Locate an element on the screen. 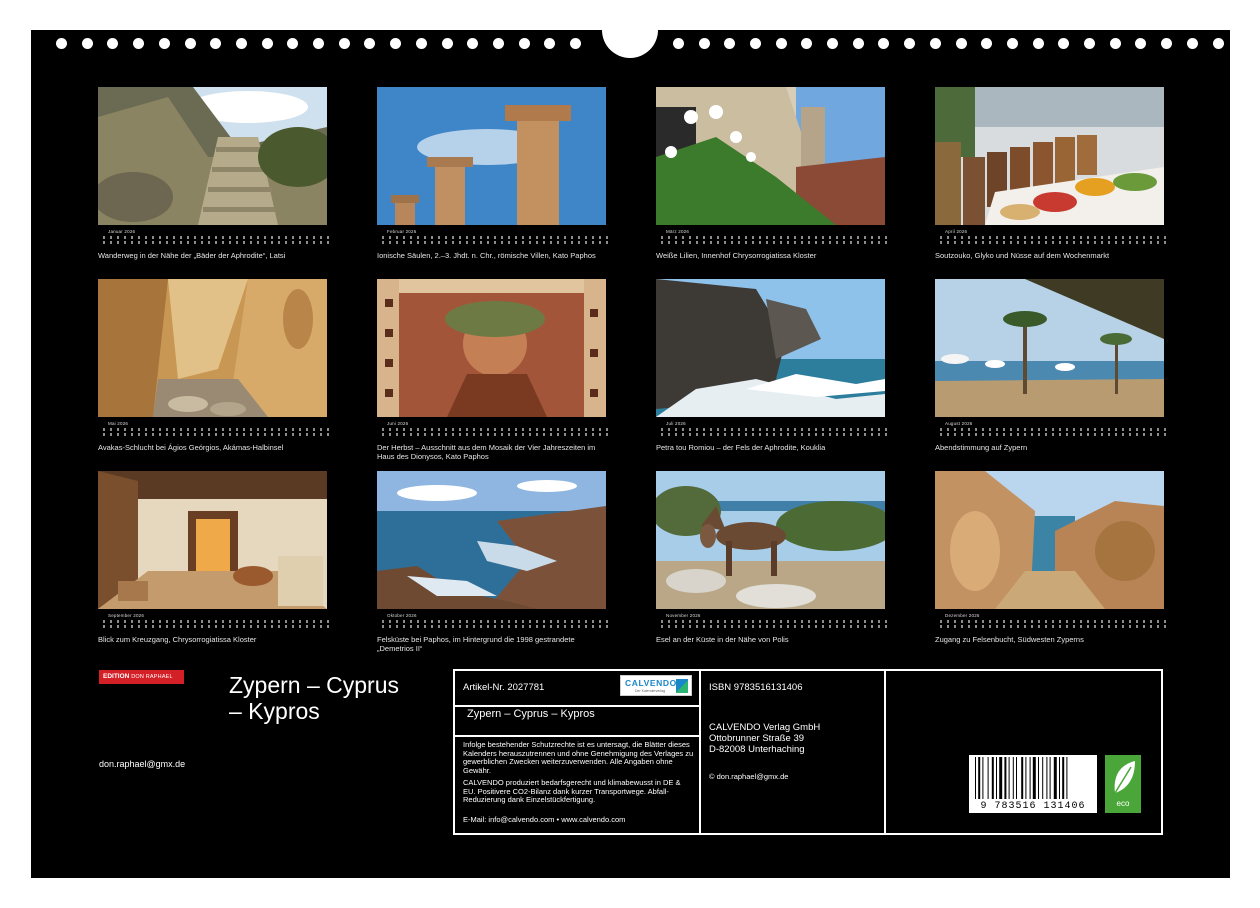 The width and height of the screenshot is (1260, 908). barcode-bars-icon is located at coordinates (1021, 778).